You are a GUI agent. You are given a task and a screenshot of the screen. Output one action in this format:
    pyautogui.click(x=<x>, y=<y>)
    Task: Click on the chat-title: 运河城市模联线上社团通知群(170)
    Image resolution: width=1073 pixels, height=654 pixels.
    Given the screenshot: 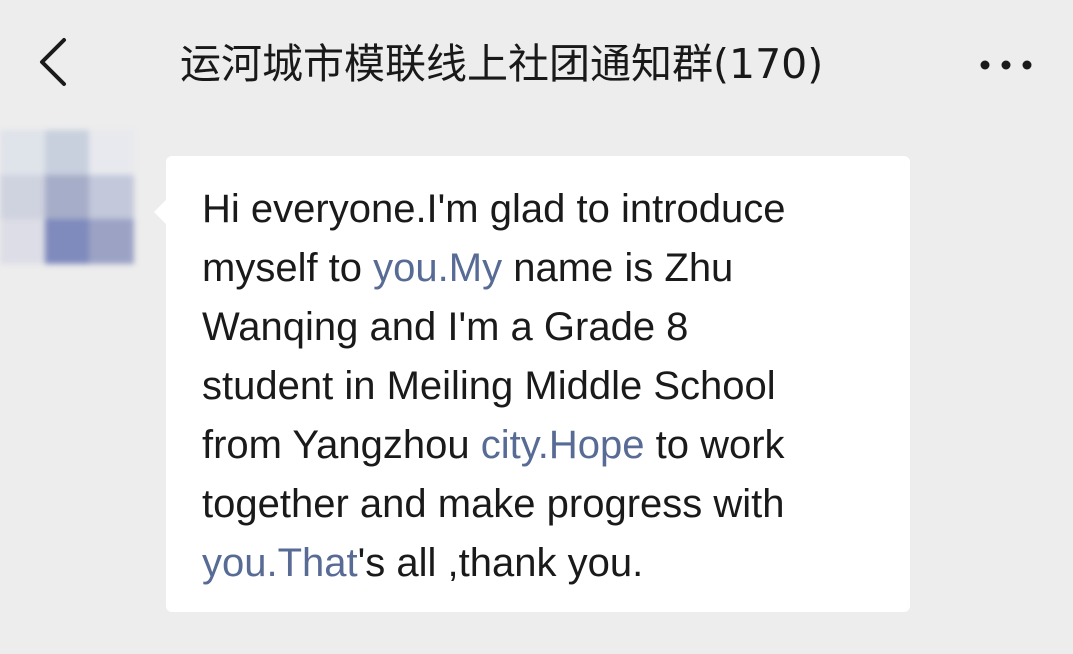 What is the action you would take?
    pyautogui.click(x=502, y=64)
    